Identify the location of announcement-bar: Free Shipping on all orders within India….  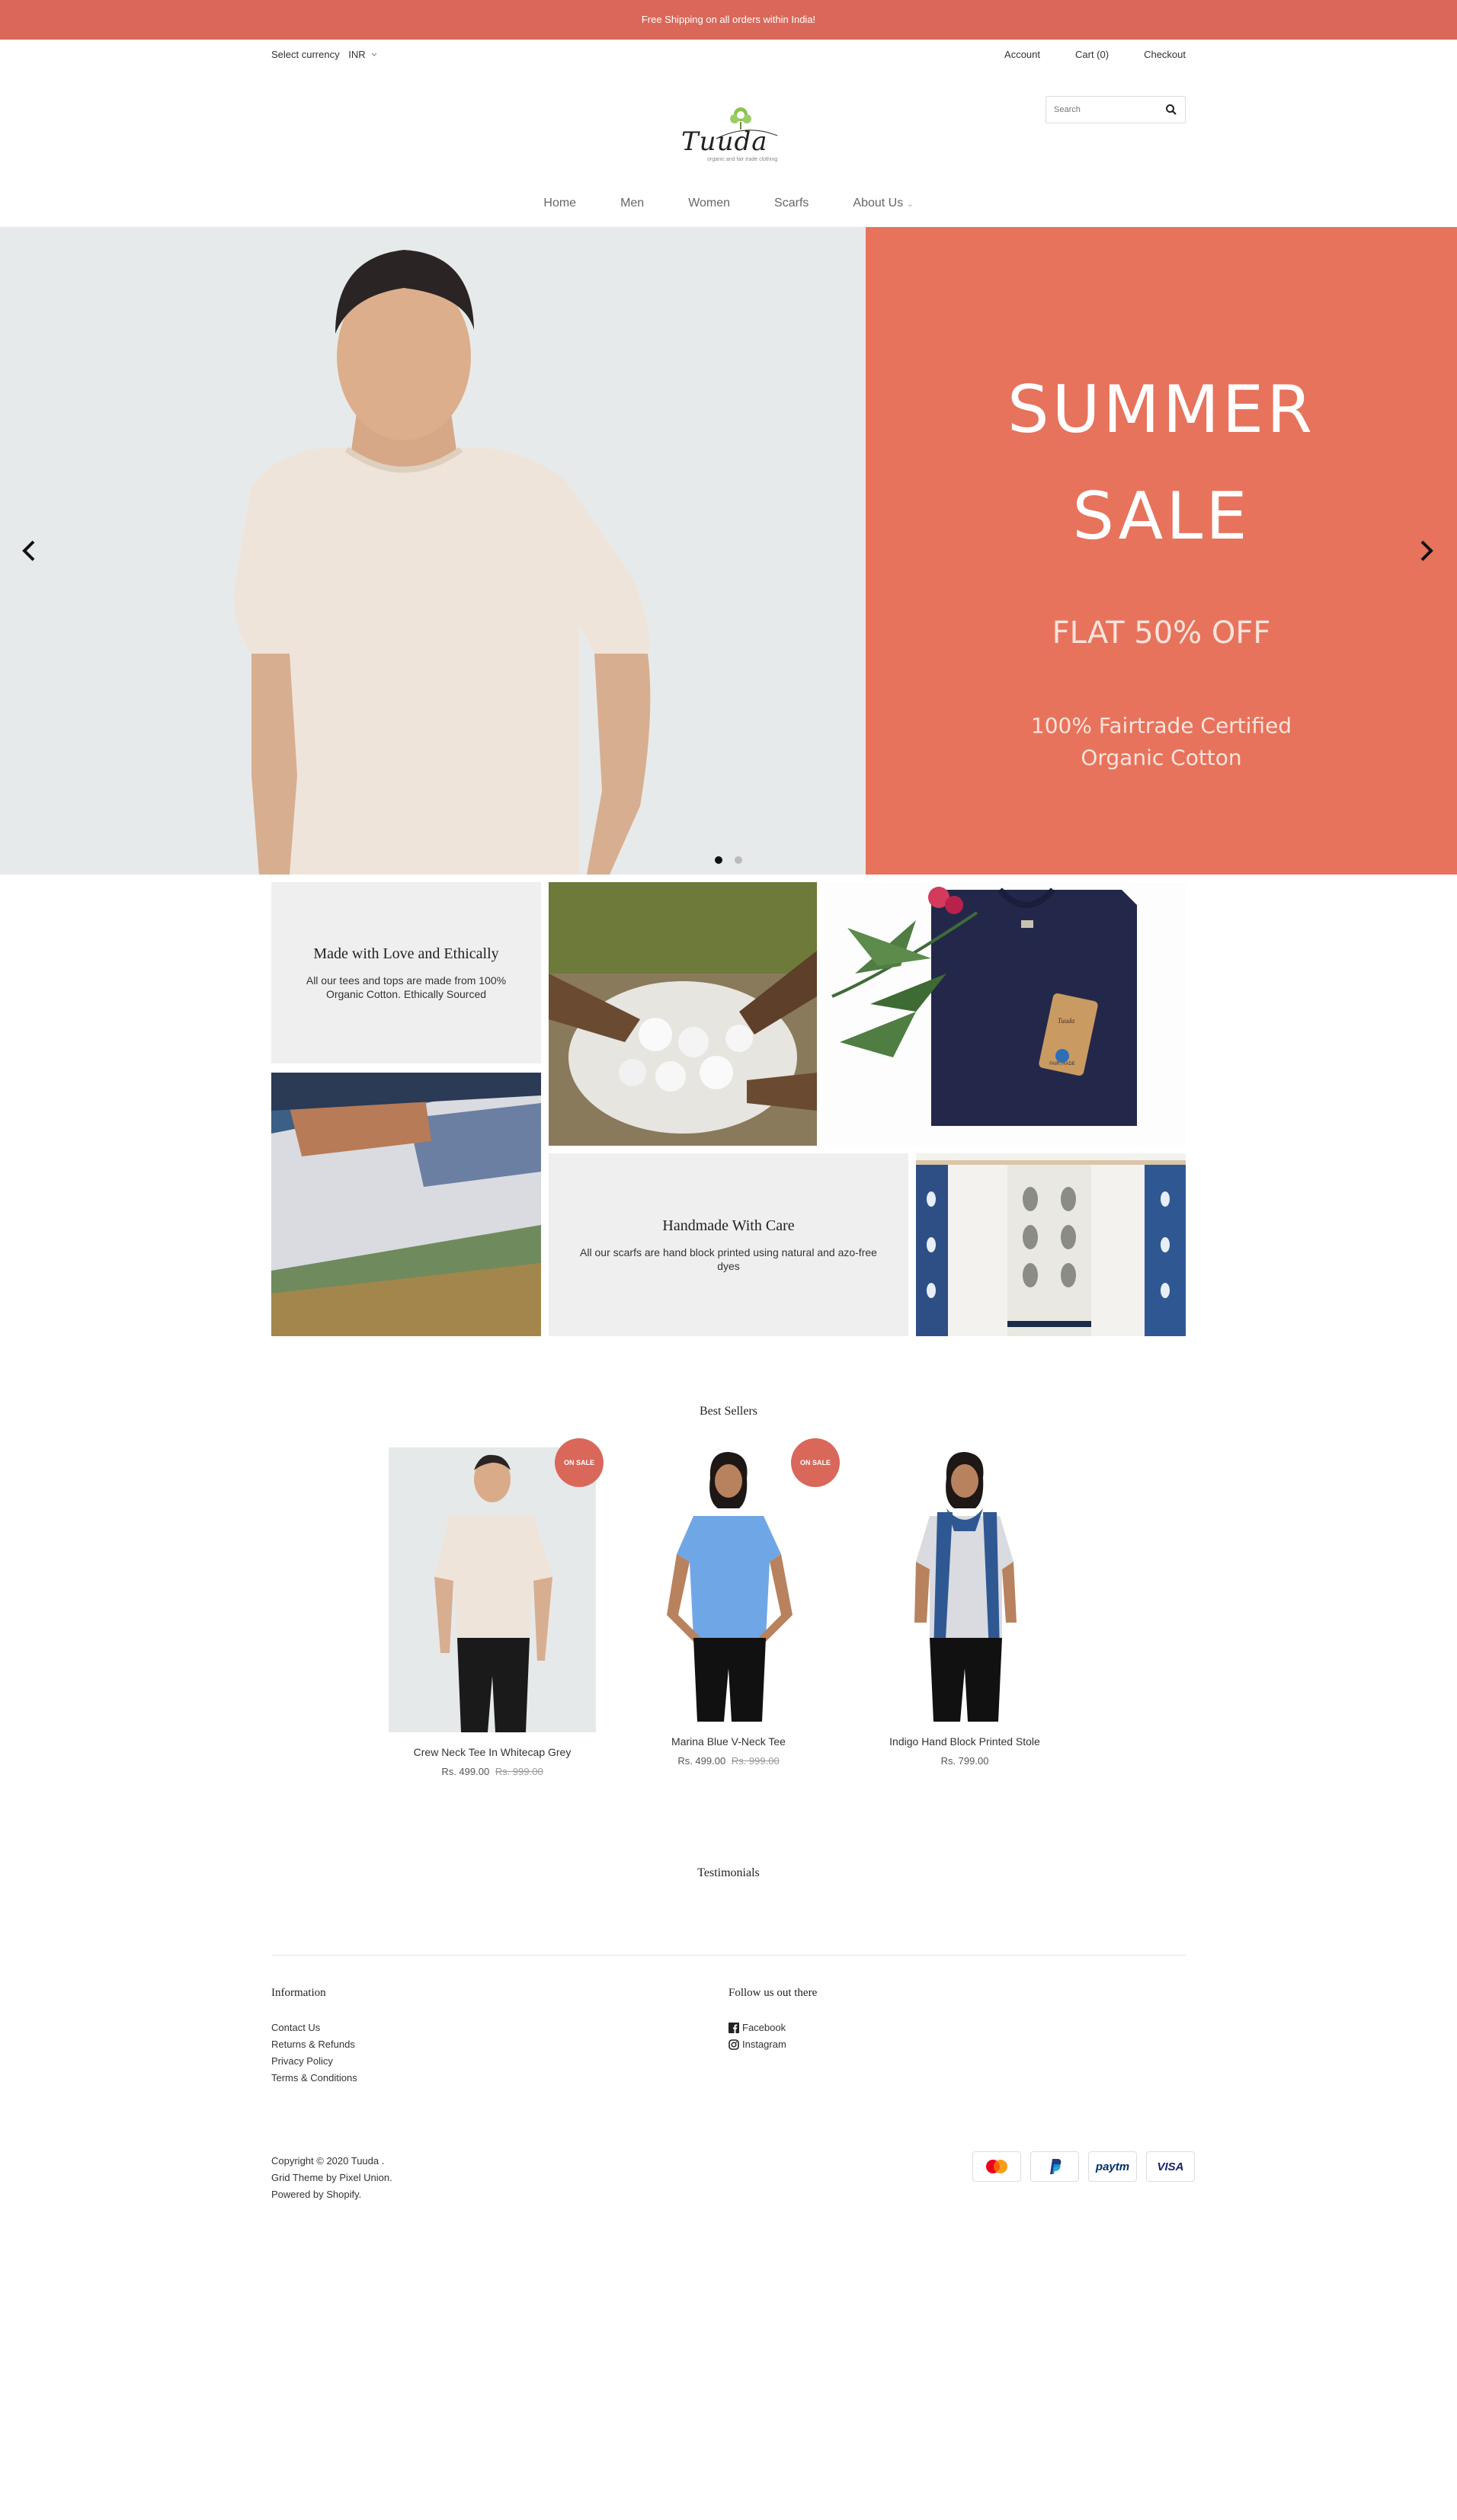
(728, 20).